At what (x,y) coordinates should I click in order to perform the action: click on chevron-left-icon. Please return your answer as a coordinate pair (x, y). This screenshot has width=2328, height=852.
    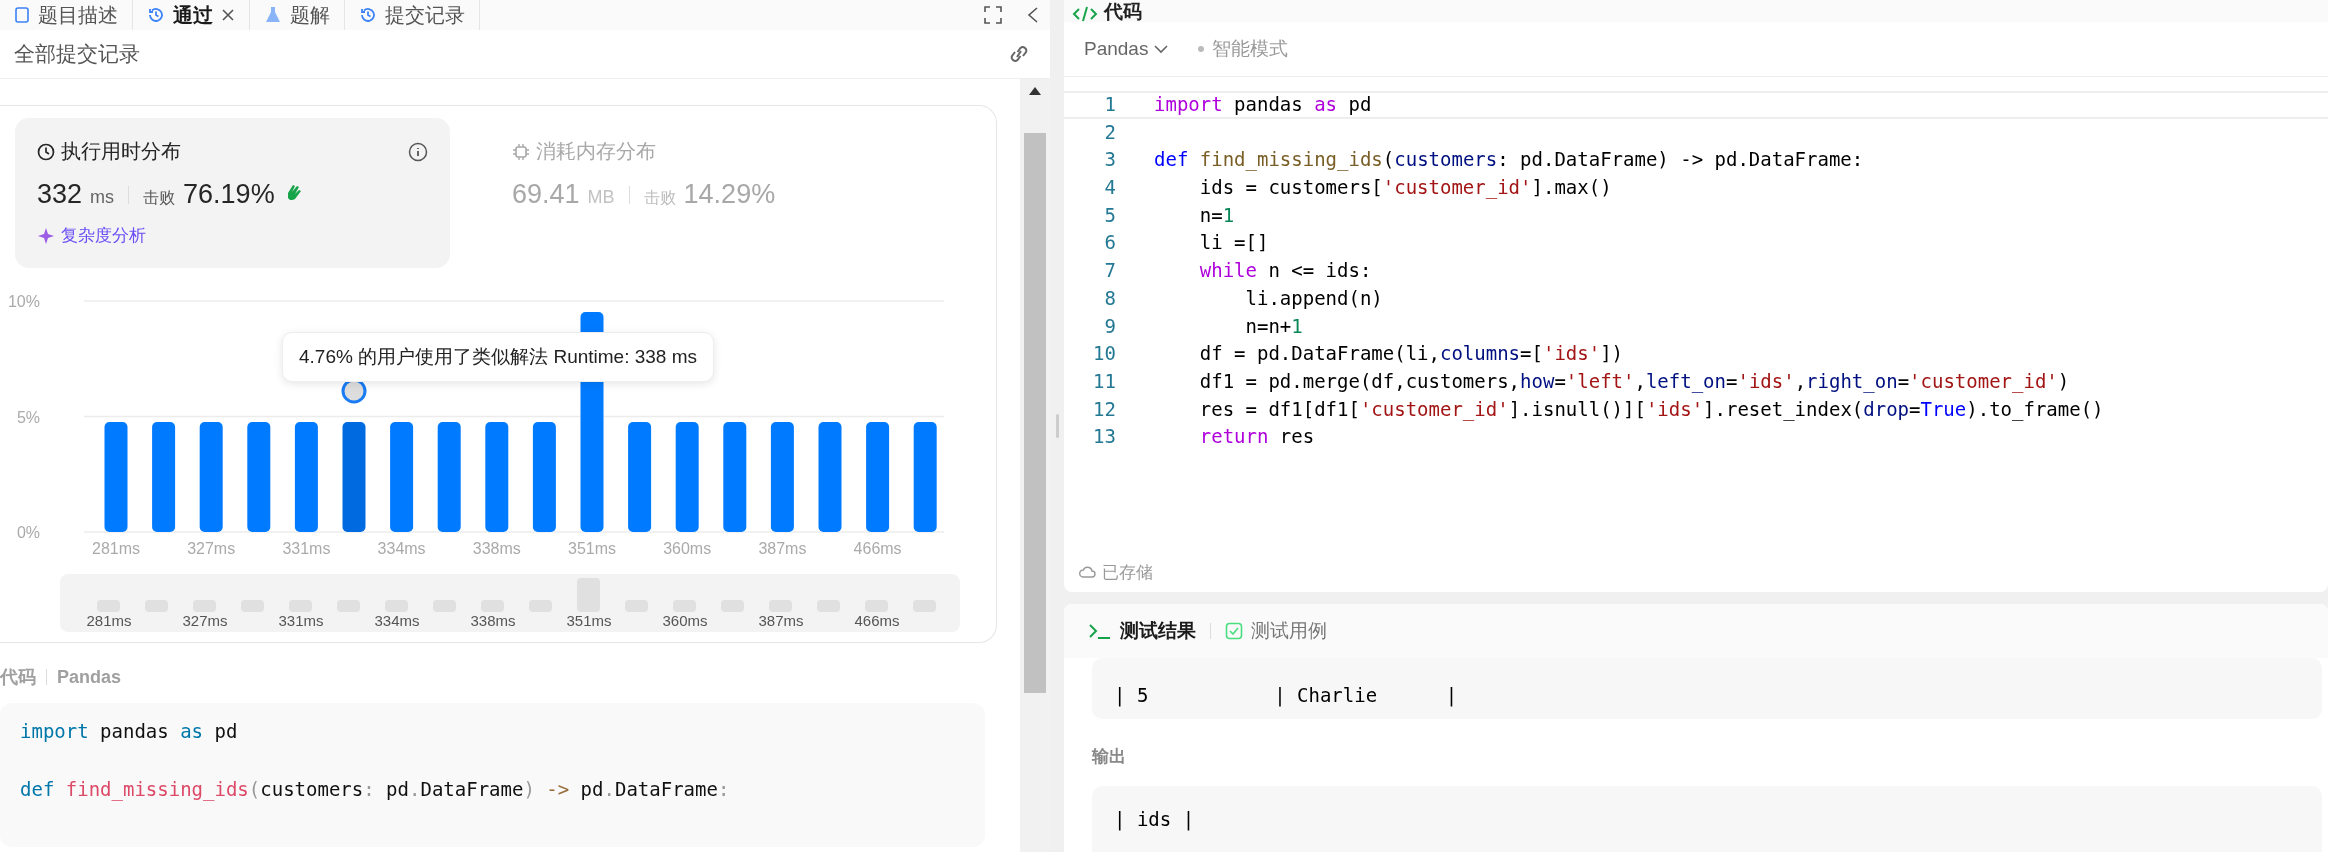
    Looking at the image, I should click on (1033, 15).